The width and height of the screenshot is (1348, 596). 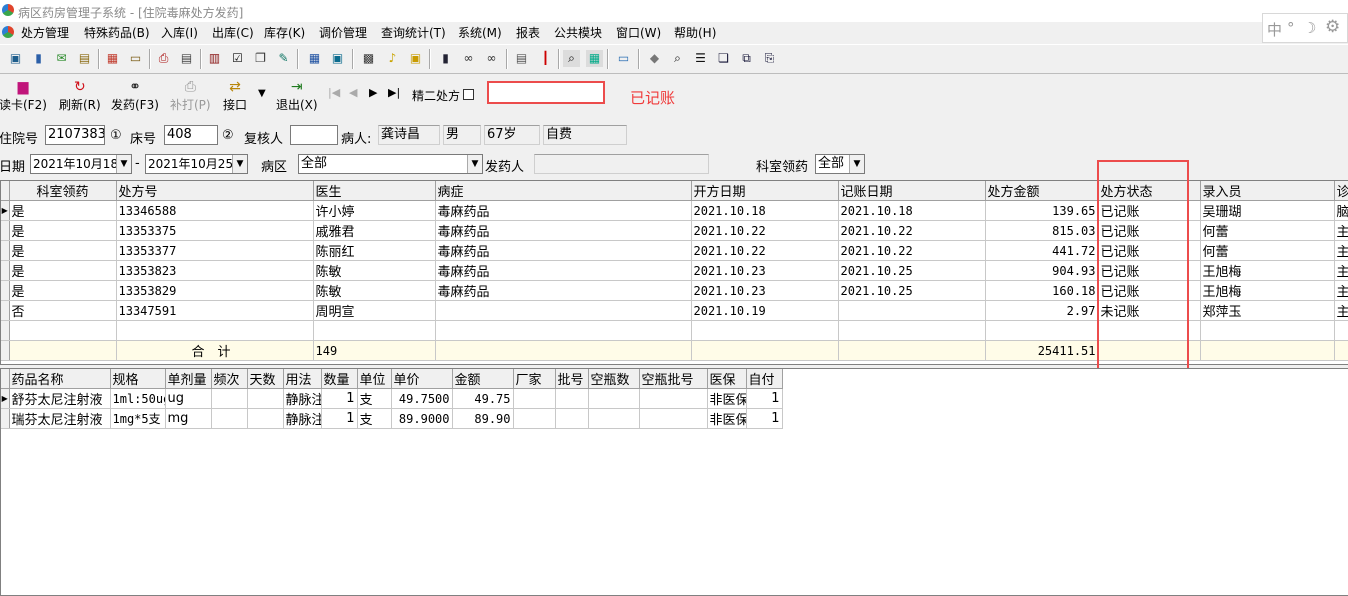 I want to click on drug-cell: 舒芬太尼注射液, so click(x=60, y=398).